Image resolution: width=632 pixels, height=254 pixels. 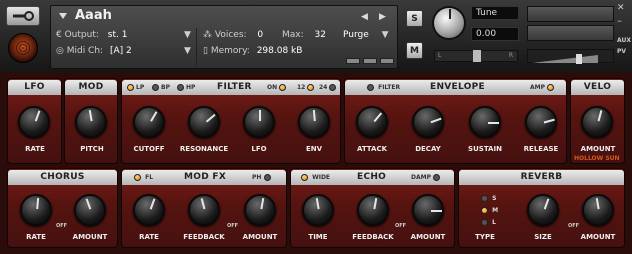 What do you see at coordinates (495, 34) in the screenshot?
I see `tune-value: 0.00` at bounding box center [495, 34].